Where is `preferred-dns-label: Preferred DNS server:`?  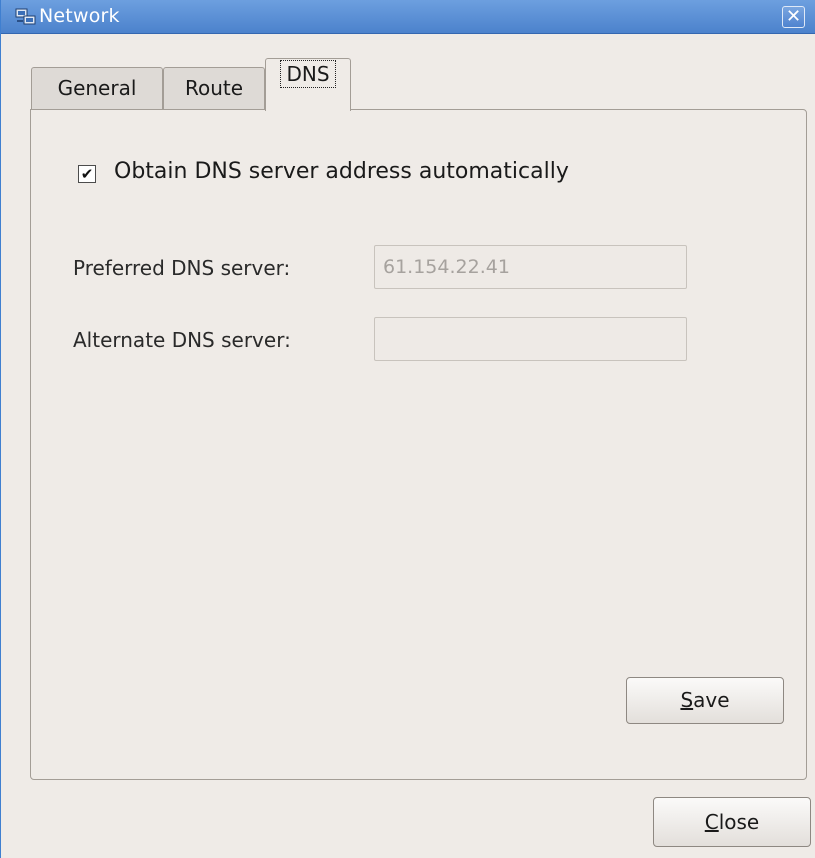 preferred-dns-label: Preferred DNS server: is located at coordinates (182, 268).